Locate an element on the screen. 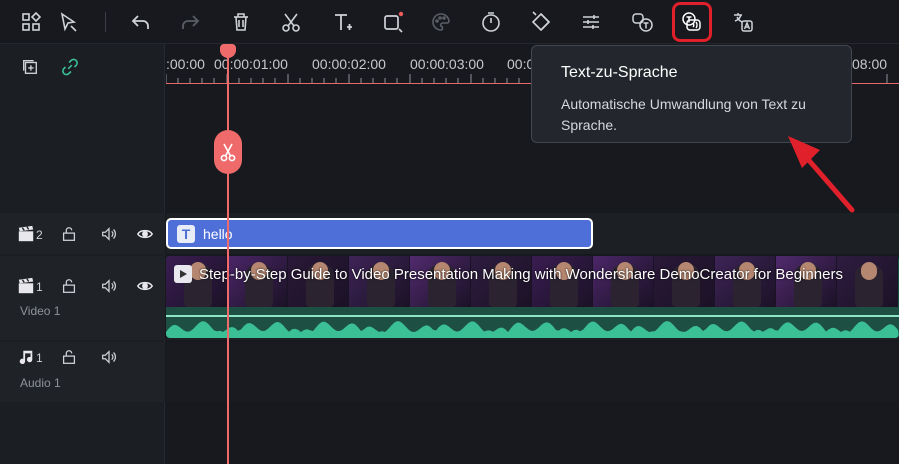  playhead-line is located at coordinates (228, 255).